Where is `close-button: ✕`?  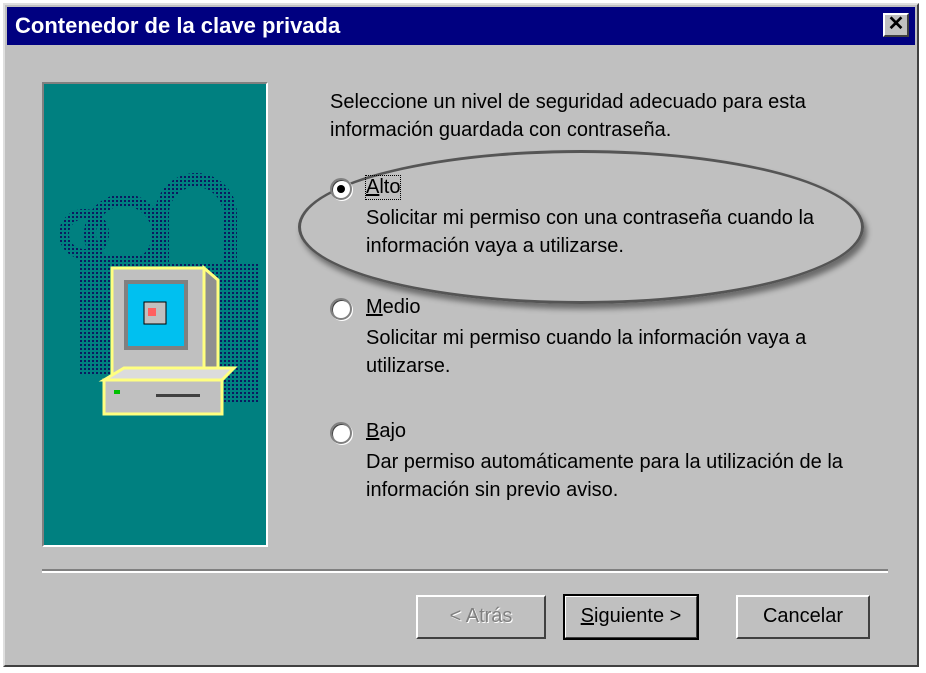
close-button: ✕ is located at coordinates (896, 25).